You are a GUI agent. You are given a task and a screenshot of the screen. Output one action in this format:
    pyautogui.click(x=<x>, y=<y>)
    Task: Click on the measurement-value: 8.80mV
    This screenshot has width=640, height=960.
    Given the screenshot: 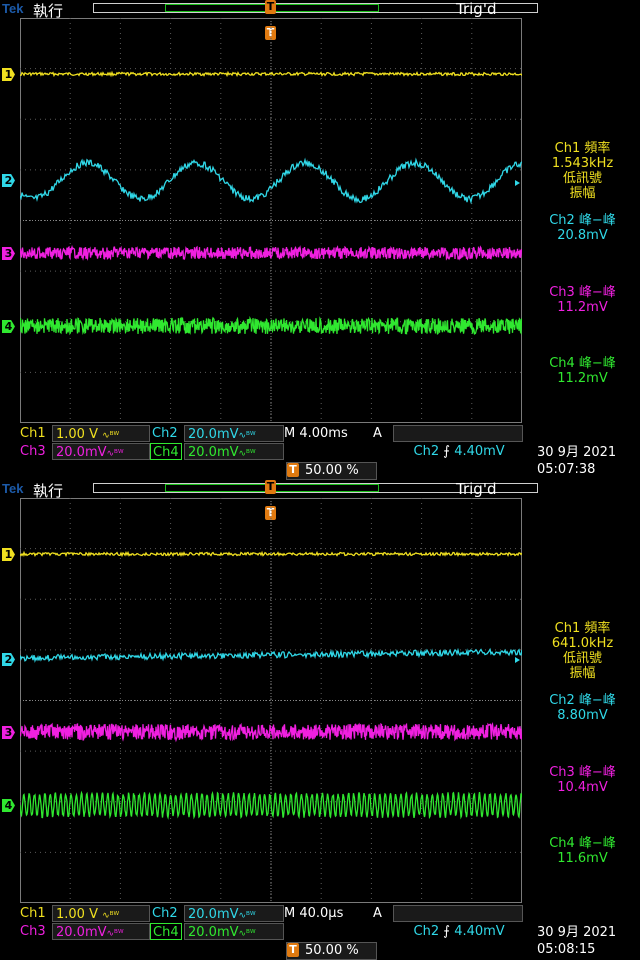 What is the action you would take?
    pyautogui.click(x=582, y=715)
    